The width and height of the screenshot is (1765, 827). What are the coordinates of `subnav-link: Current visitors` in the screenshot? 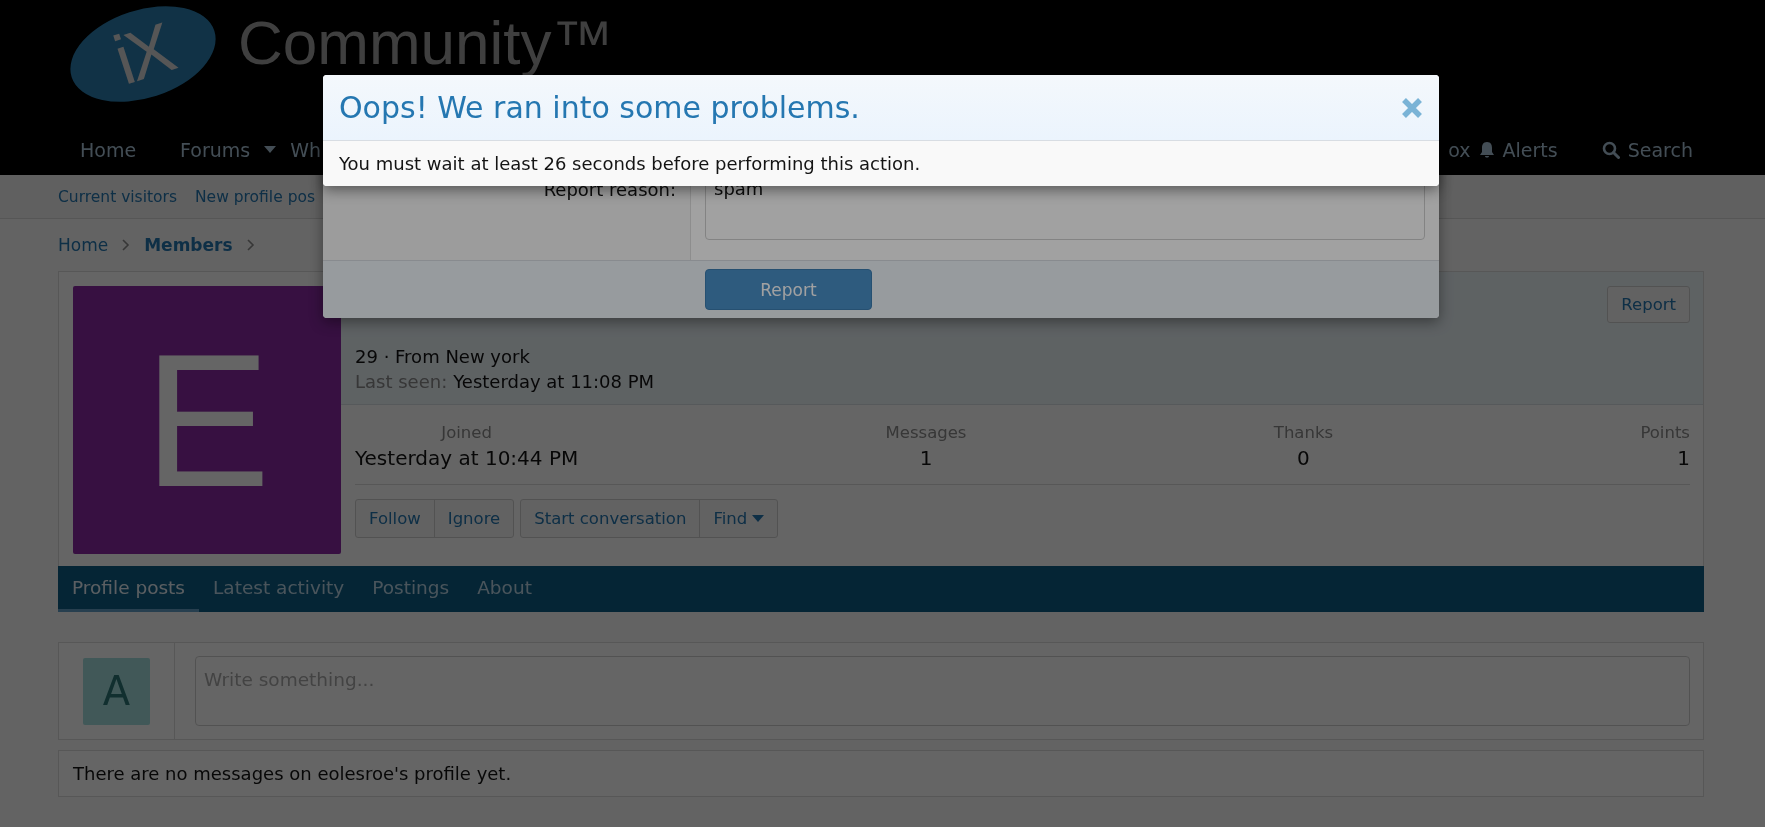 It's located at (117, 196).